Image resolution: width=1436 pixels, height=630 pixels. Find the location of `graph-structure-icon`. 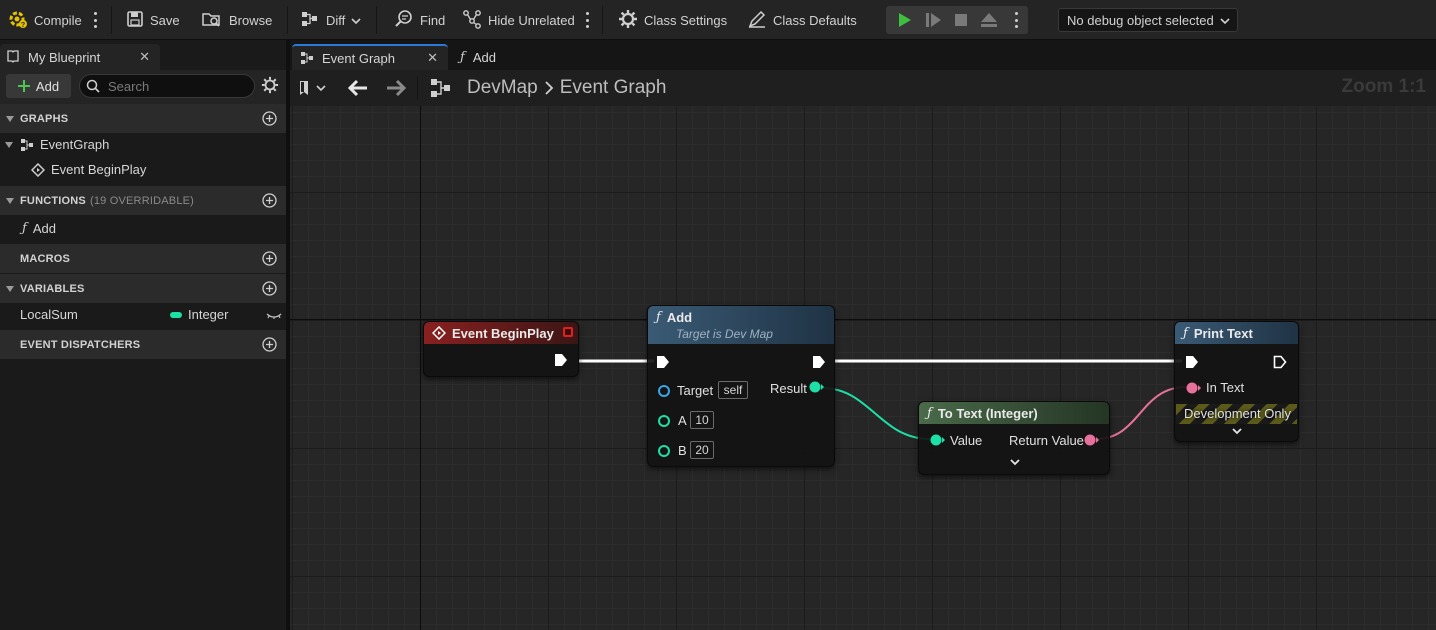

graph-structure-icon is located at coordinates (441, 89).